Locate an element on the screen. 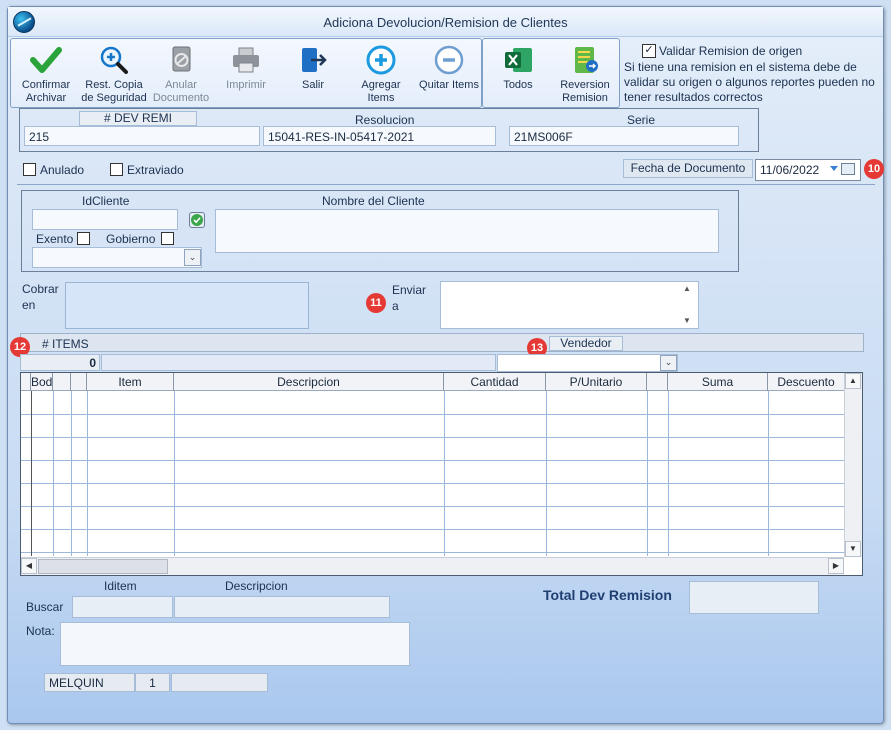  col-descuento: Descuento is located at coordinates (806, 382).